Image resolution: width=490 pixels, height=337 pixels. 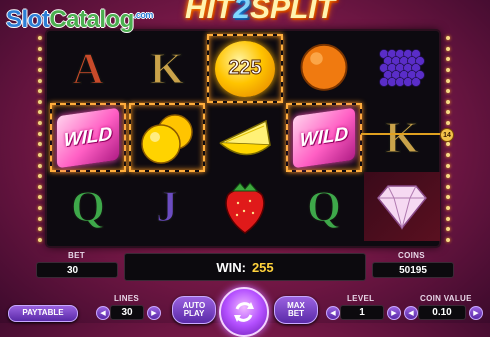 I want to click on marquee-lights-left, so click(x=40, y=139).